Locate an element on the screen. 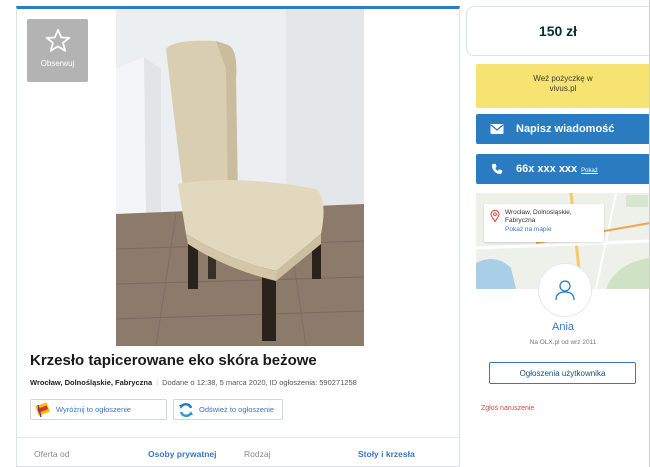 Image resolution: width=650 pixels, height=467 pixels. highlight-ad-label: Wyróżnij to ogłoszenie is located at coordinates (93, 409).